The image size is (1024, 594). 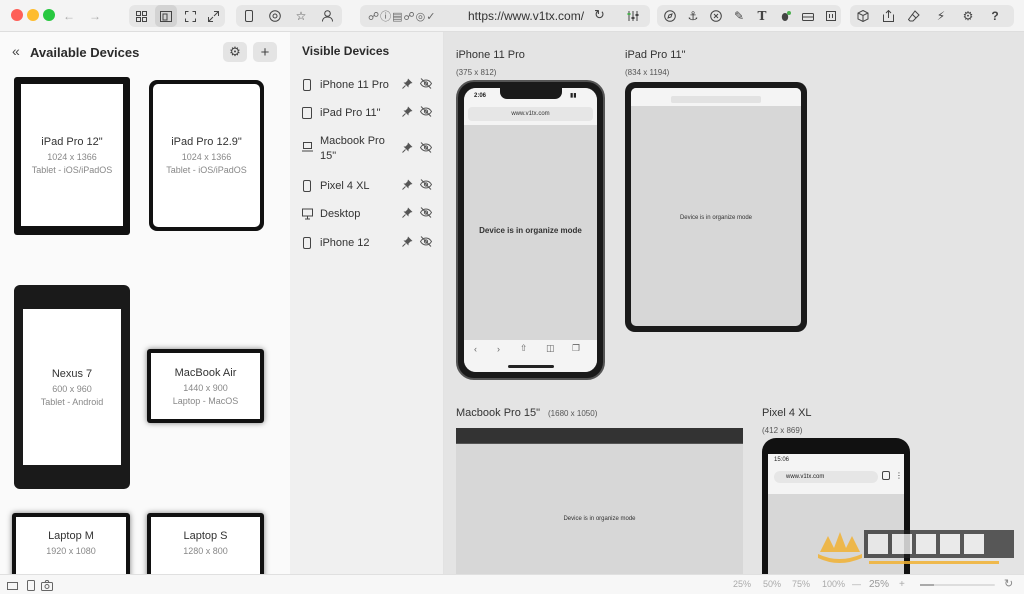 What do you see at coordinates (968, 16) in the screenshot?
I see `gear-icon: ⚙` at bounding box center [968, 16].